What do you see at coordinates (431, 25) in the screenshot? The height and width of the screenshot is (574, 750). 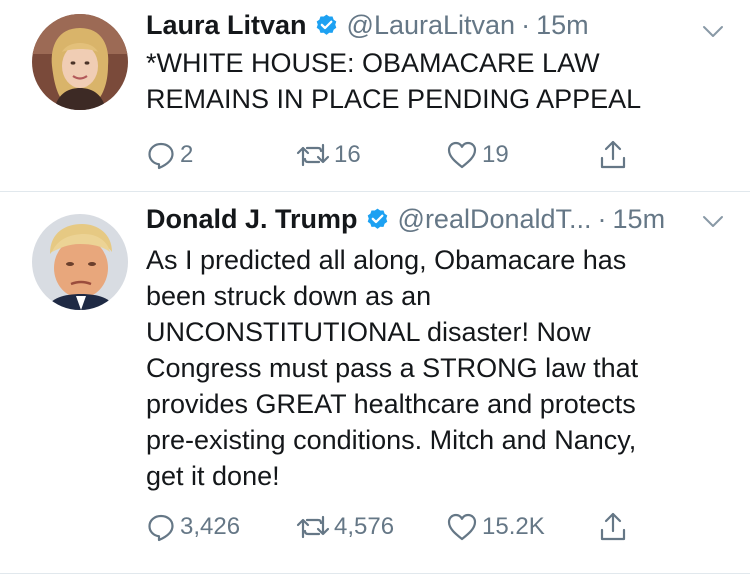 I see `author-handle: @LauraLitvan` at bounding box center [431, 25].